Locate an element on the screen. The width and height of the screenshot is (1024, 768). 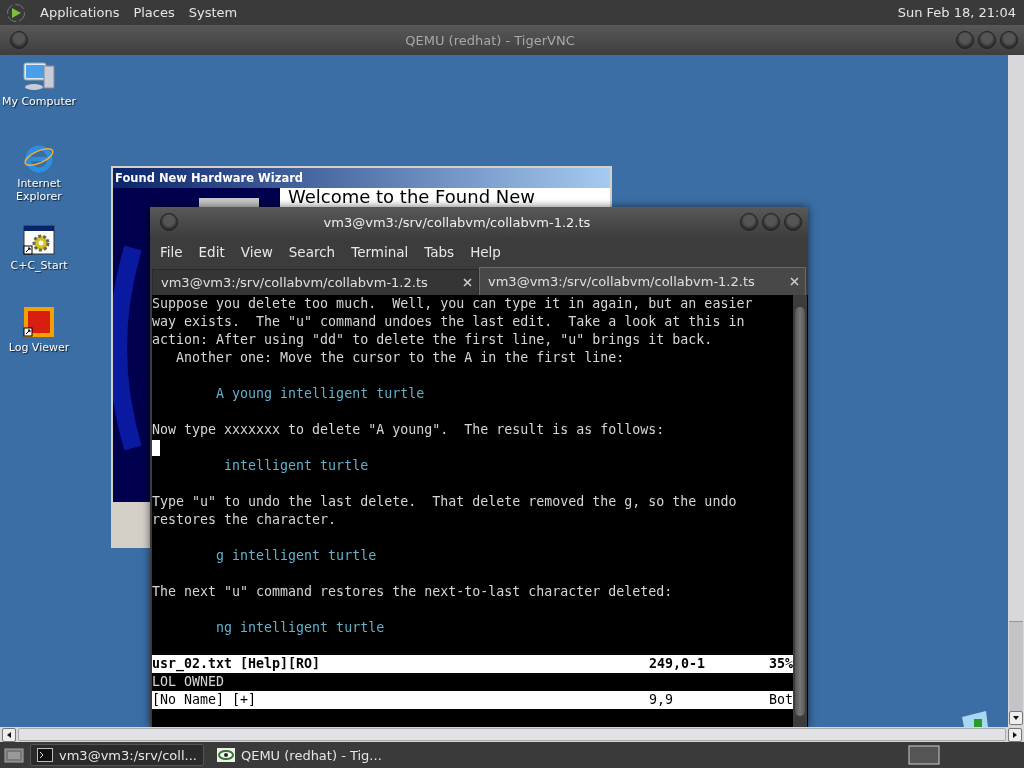
gear-window-icon is located at coordinates (39, 240).